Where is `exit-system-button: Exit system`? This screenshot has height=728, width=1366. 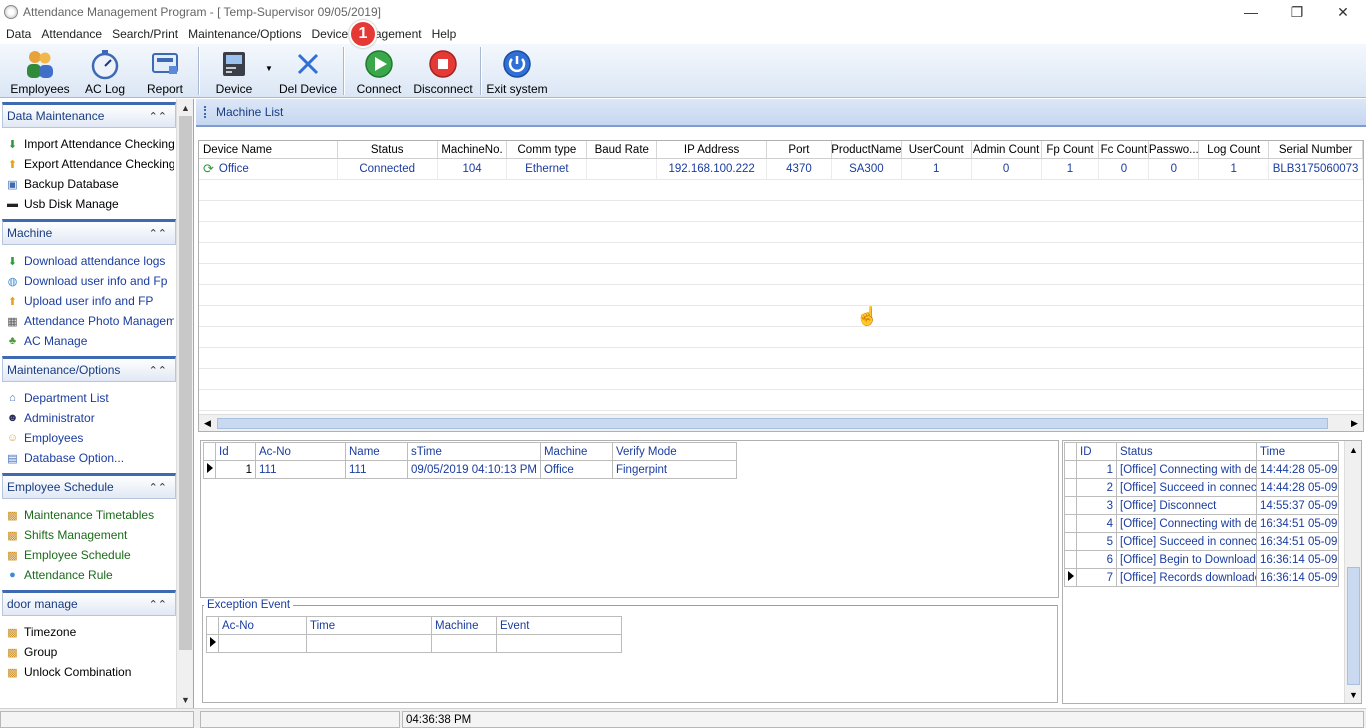 exit-system-button: Exit system is located at coordinates (517, 71).